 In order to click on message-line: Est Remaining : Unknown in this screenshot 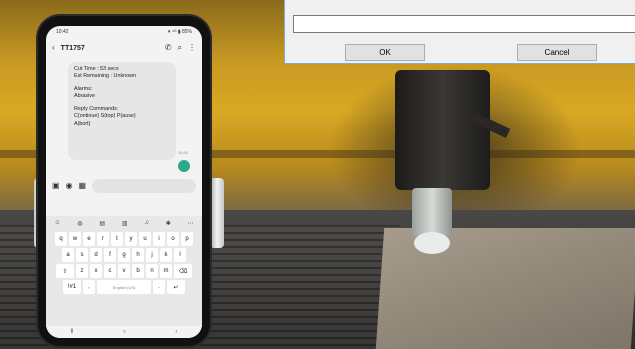, I will do `click(105, 76)`.